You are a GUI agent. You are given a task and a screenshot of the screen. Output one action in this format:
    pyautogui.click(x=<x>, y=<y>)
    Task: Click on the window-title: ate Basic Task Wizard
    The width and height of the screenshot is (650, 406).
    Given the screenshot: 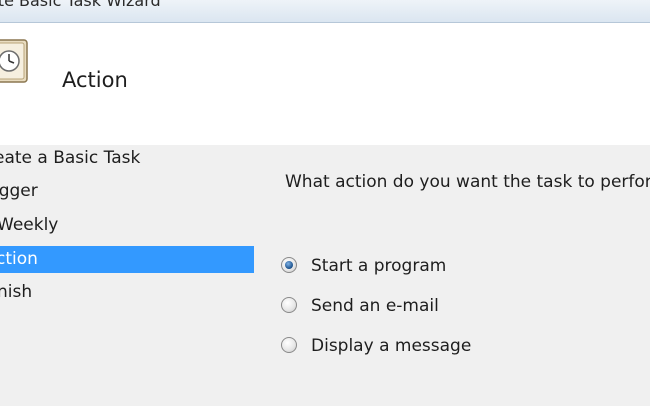 What is the action you would take?
    pyautogui.click(x=80, y=5)
    